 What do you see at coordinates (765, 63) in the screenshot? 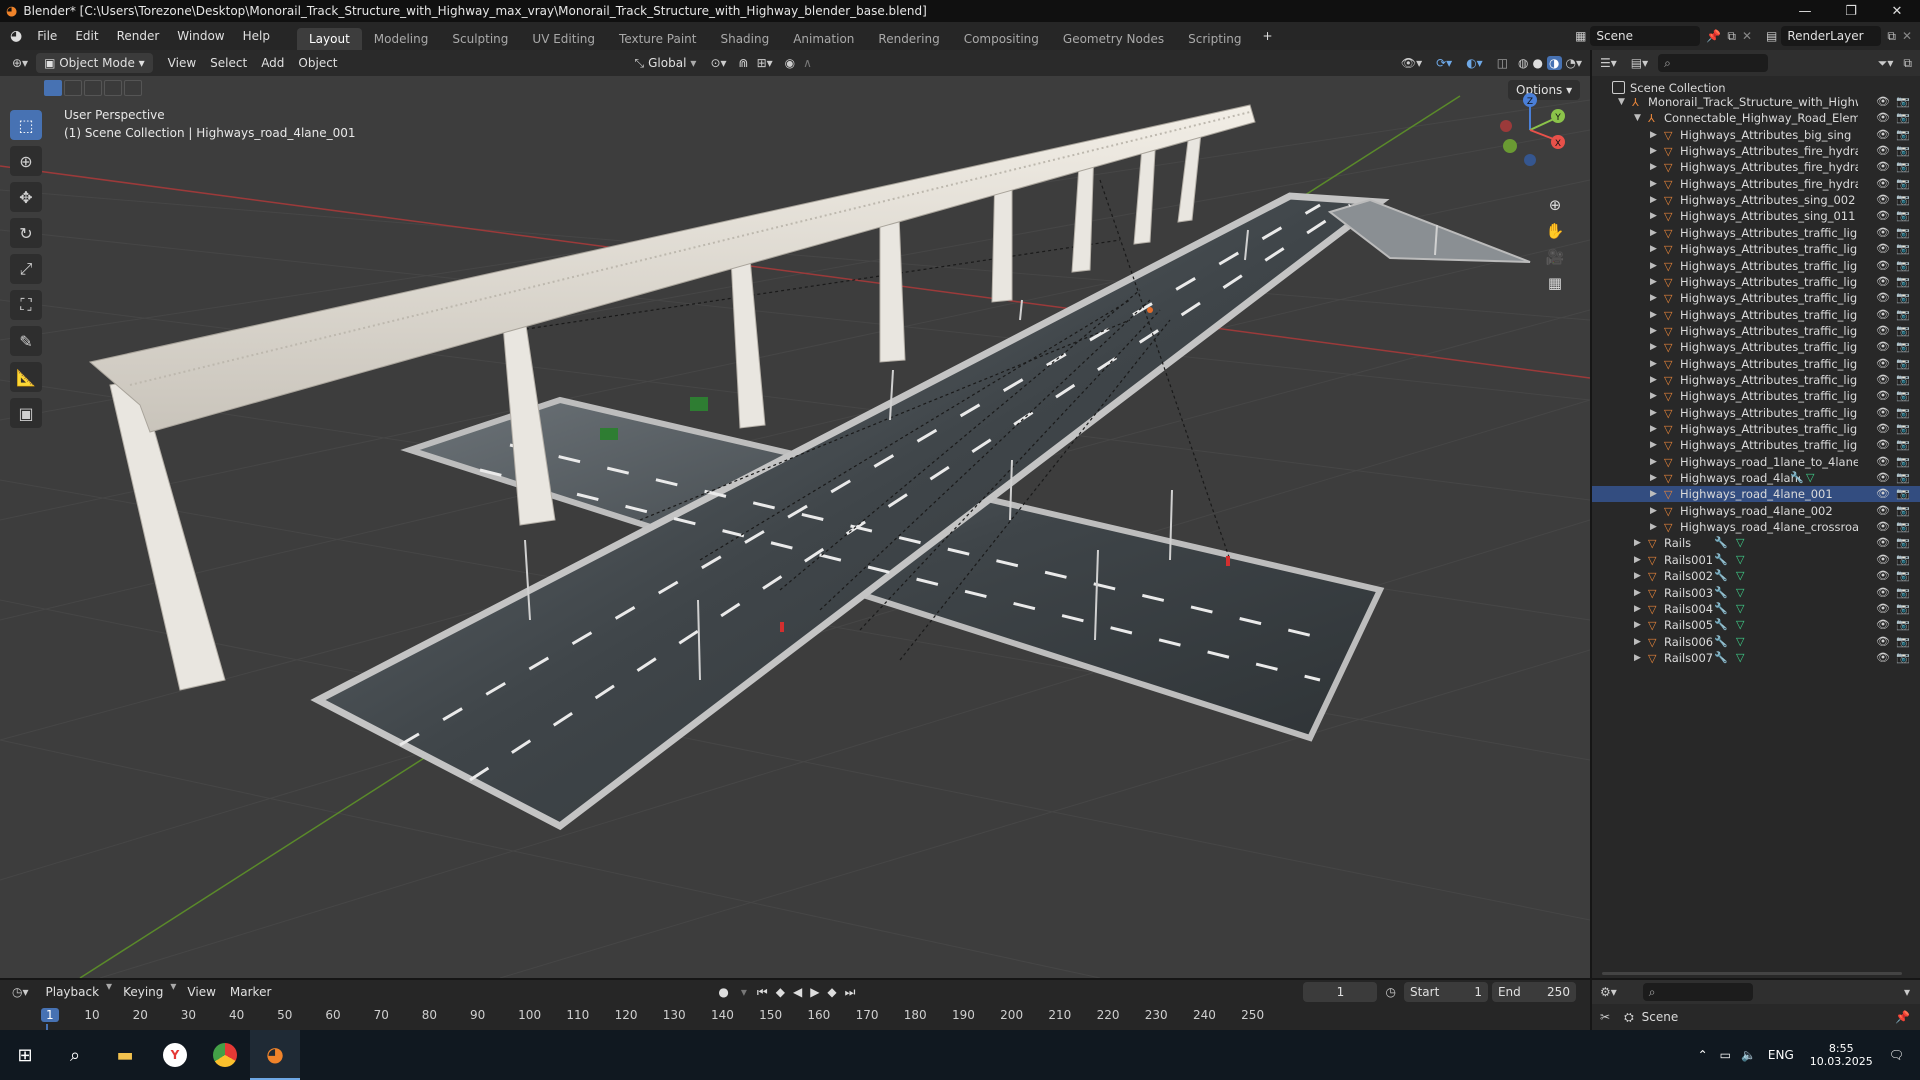
I see `snap-target-icon: ⊞▾` at bounding box center [765, 63].